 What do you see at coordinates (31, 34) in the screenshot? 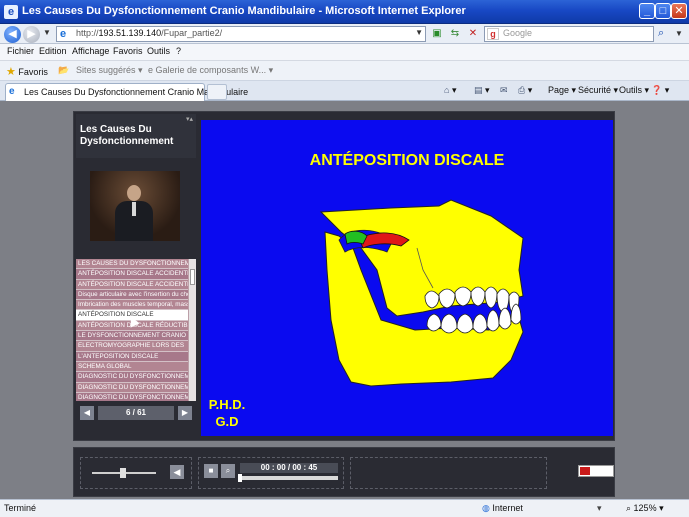
I see `forward-button: ▶` at bounding box center [31, 34].